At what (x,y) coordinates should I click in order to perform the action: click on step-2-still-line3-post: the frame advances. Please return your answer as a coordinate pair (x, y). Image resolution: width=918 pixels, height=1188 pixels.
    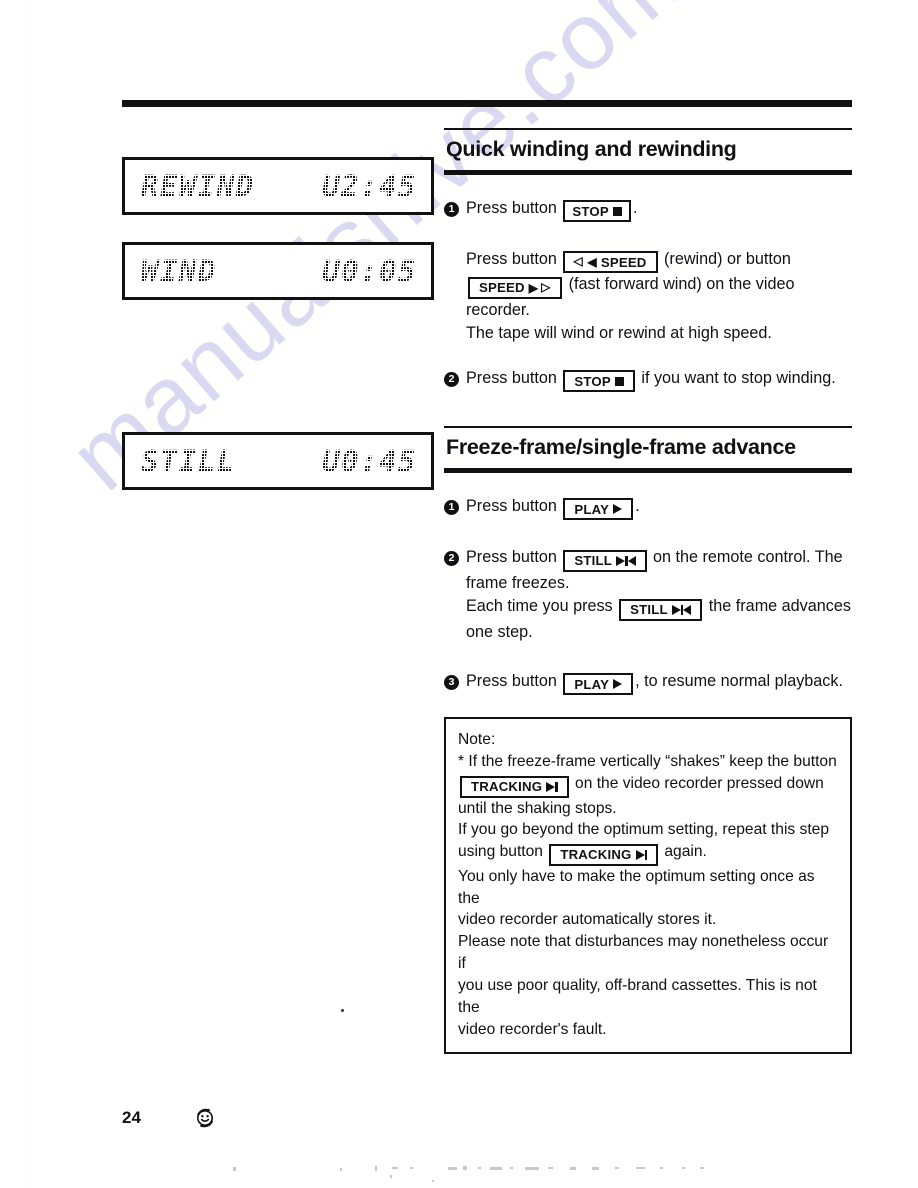
    Looking at the image, I should click on (779, 606).